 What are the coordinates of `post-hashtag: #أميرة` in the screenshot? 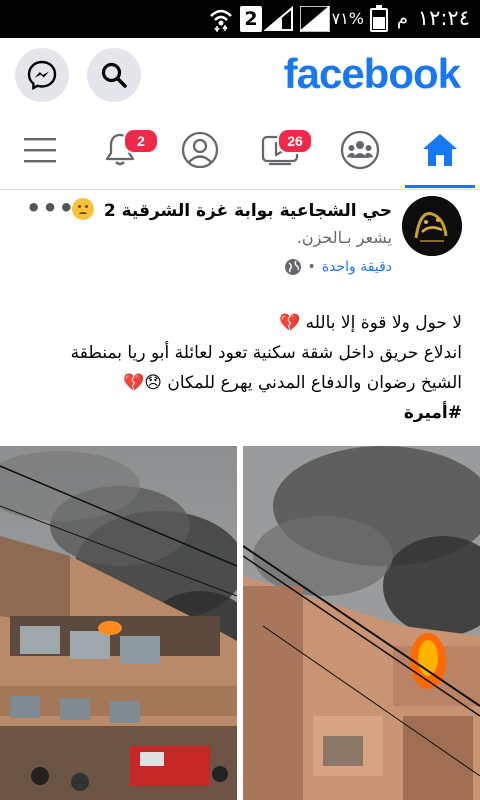 It's located at (237, 413).